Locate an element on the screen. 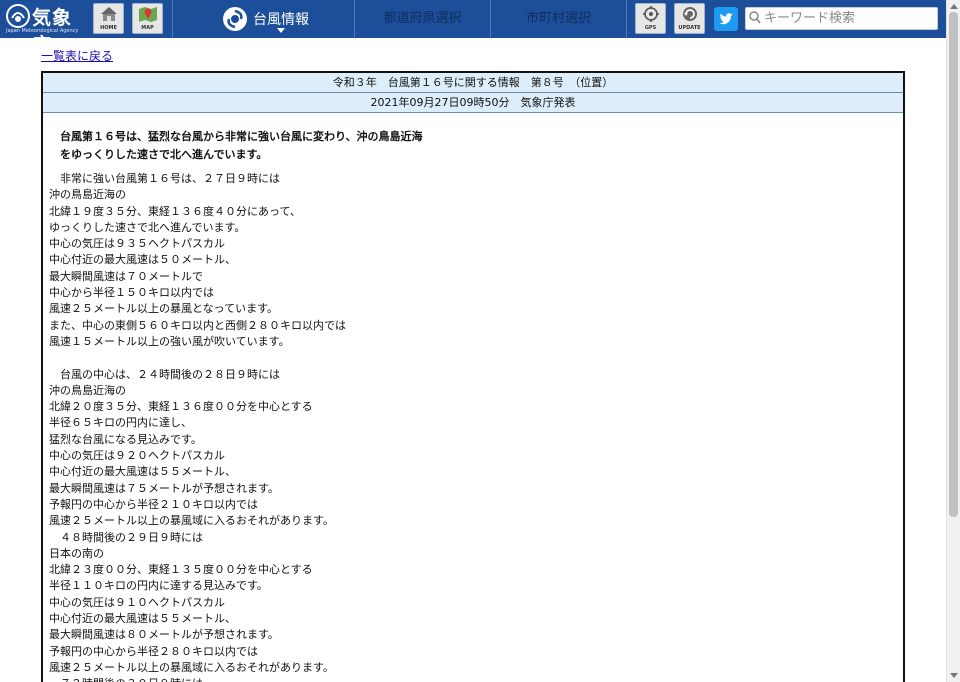  bulletin-line: 北緯２３度００分、東経１３５度００分を中心とする is located at coordinates (181, 570).